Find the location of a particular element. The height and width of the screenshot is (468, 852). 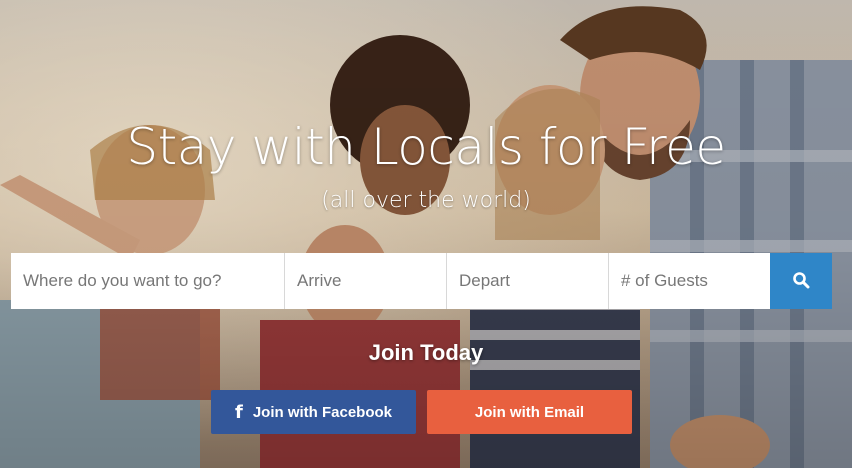

join-facebook-label: Join with Facebook is located at coordinates (322, 412).